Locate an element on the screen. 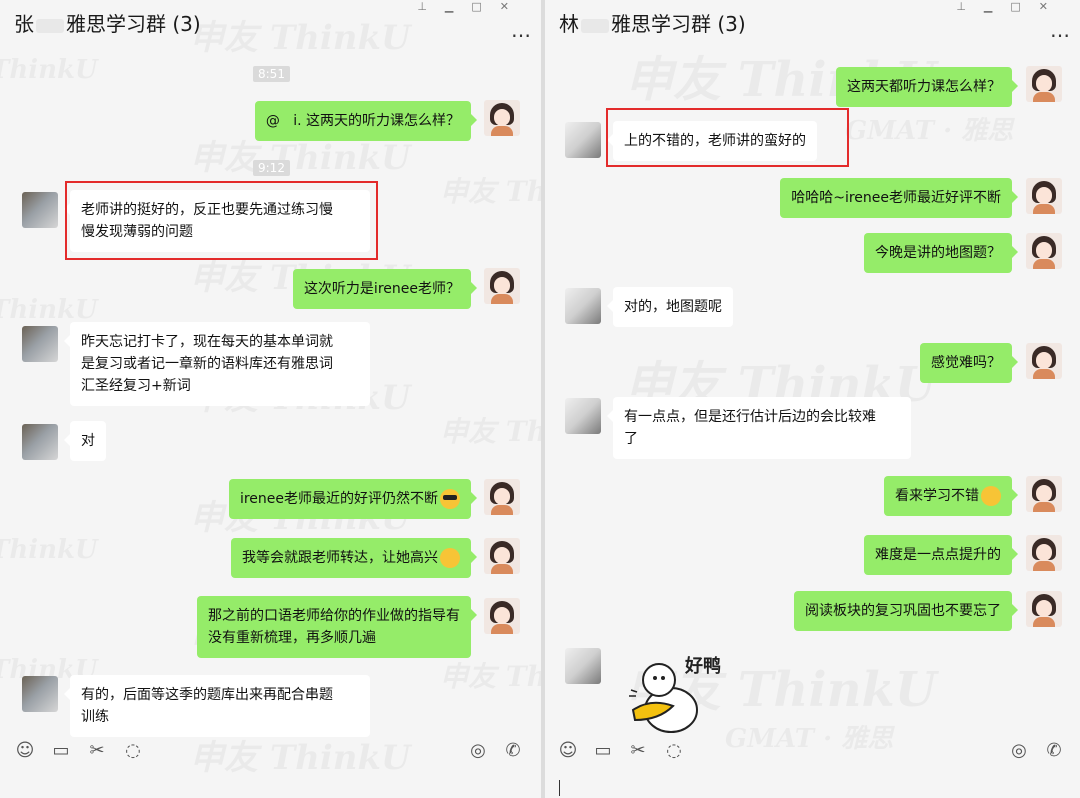 This screenshot has height=798, width=1080. message-bubble-outgoing: 今晚是讲的地图题？ is located at coordinates (941, 253).